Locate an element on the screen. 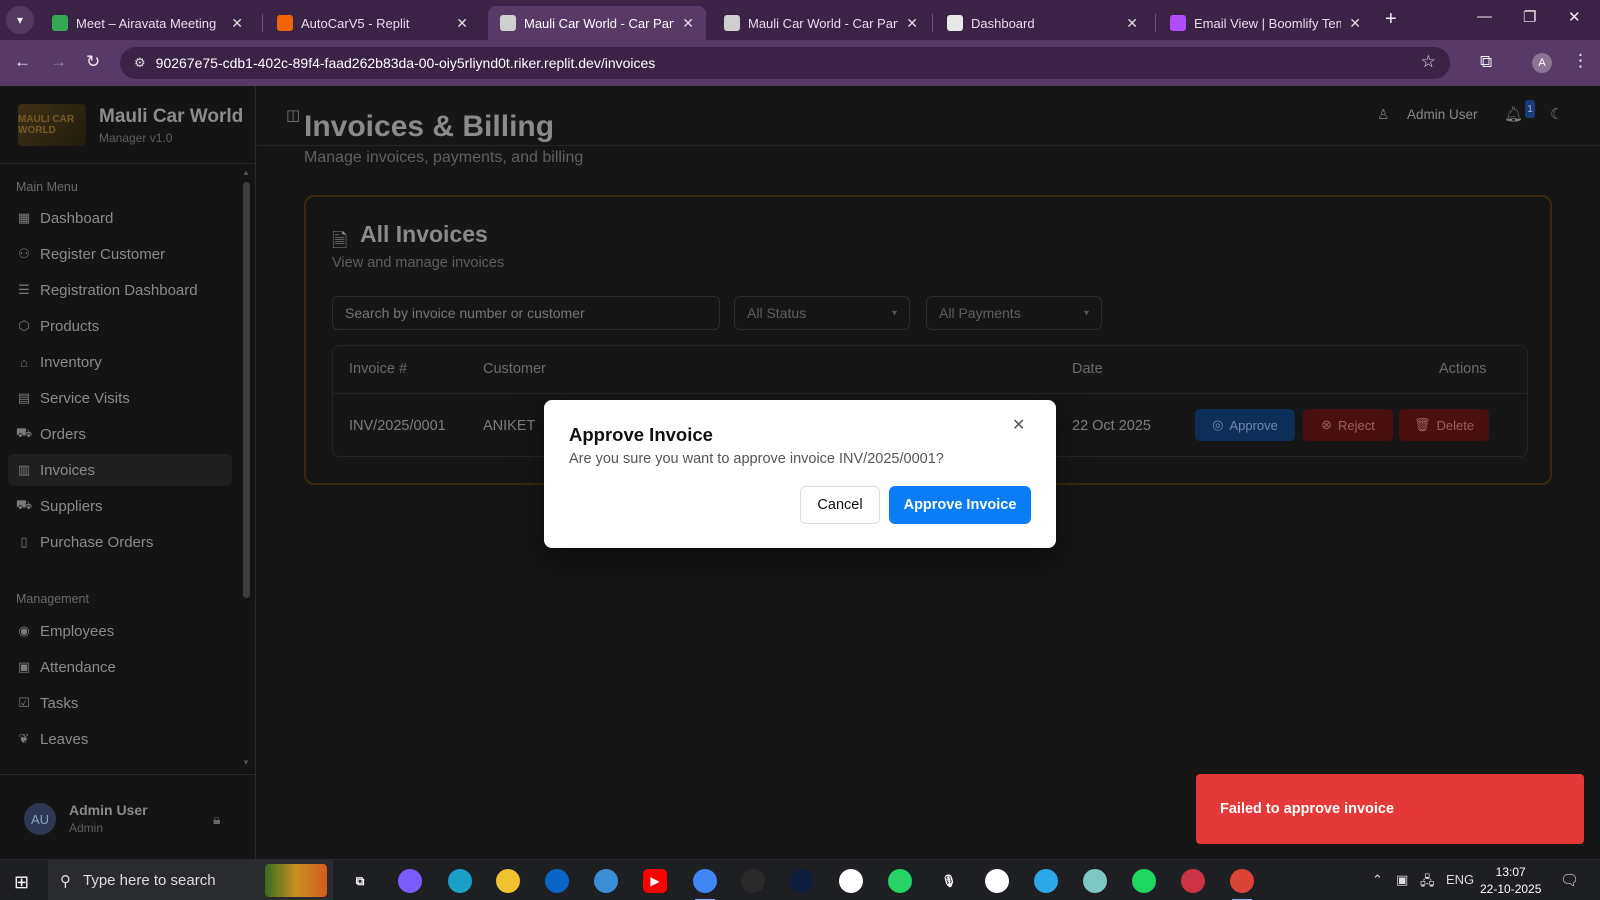  close-icon: ✕ is located at coordinates (1018, 425).